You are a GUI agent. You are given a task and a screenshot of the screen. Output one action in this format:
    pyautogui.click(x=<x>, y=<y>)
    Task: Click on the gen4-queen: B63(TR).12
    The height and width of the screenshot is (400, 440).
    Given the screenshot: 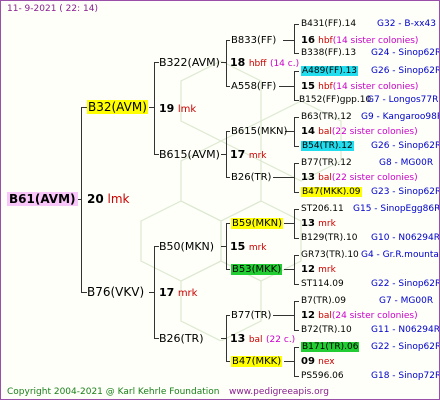 What is the action you would take?
    pyautogui.click(x=326, y=117)
    